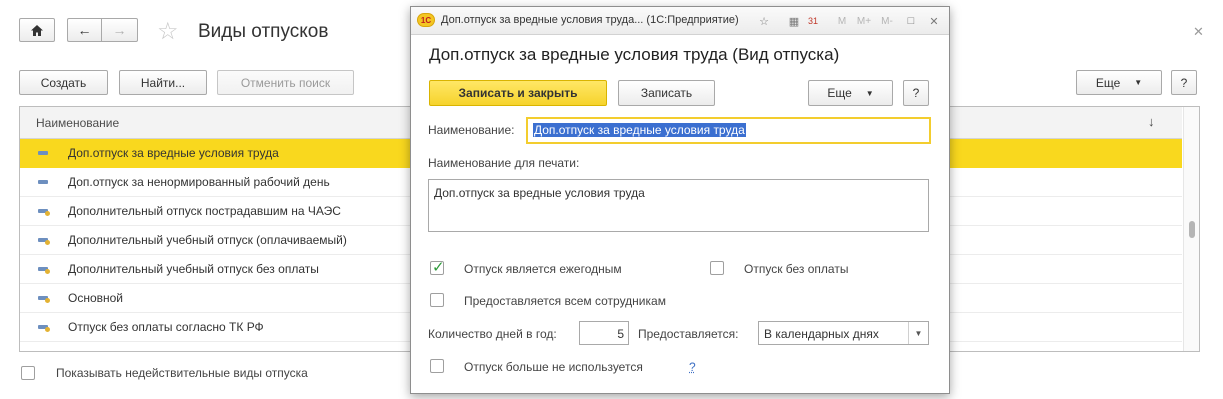 Image resolution: width=1223 pixels, height=399 pixels. What do you see at coordinates (604, 333) in the screenshot?
I see `days-per-year-field: 5` at bounding box center [604, 333].